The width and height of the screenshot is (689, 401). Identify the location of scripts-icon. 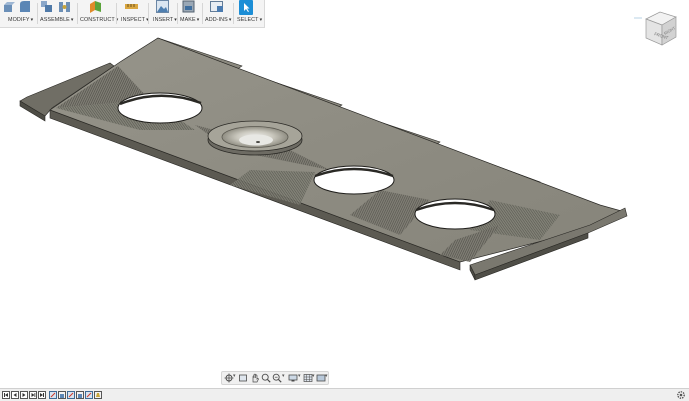
(216, 6).